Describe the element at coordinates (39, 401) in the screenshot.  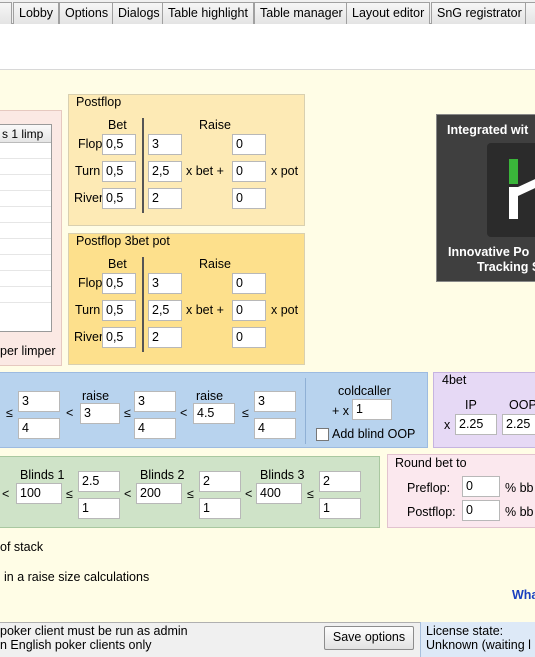
I see `raise-input-1: 3` at that location.